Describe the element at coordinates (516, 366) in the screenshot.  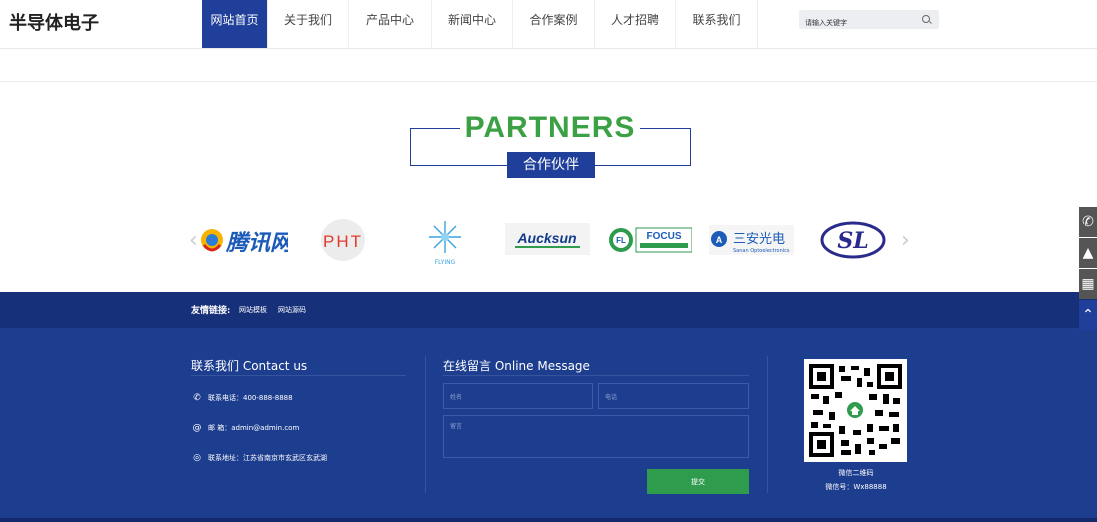
I see `message-title: 在线留言 Online Message` at that location.